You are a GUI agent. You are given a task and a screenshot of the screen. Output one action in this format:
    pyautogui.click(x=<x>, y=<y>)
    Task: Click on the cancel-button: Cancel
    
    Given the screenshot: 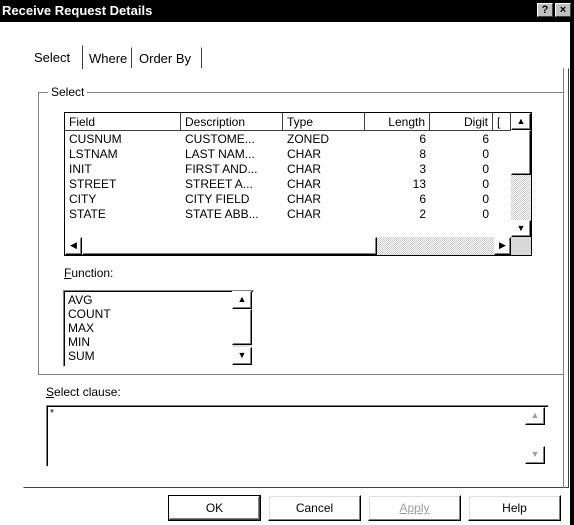 What is the action you would take?
    pyautogui.click(x=314, y=508)
    